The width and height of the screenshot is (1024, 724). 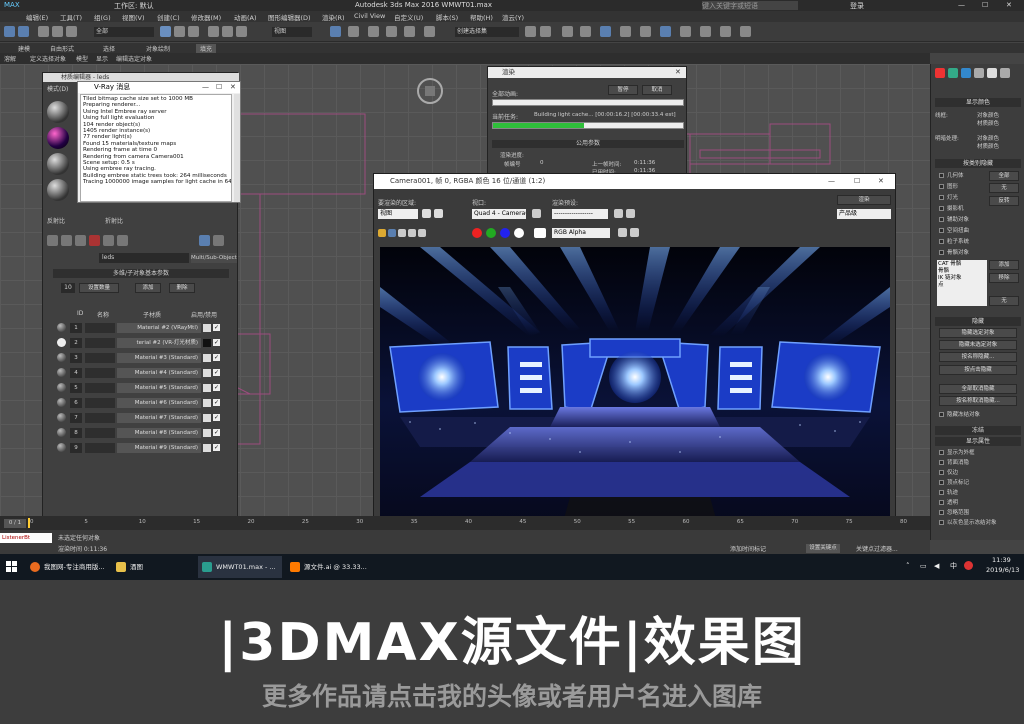 I want to click on category-checkbox: 粒子系统, so click(x=954, y=241).